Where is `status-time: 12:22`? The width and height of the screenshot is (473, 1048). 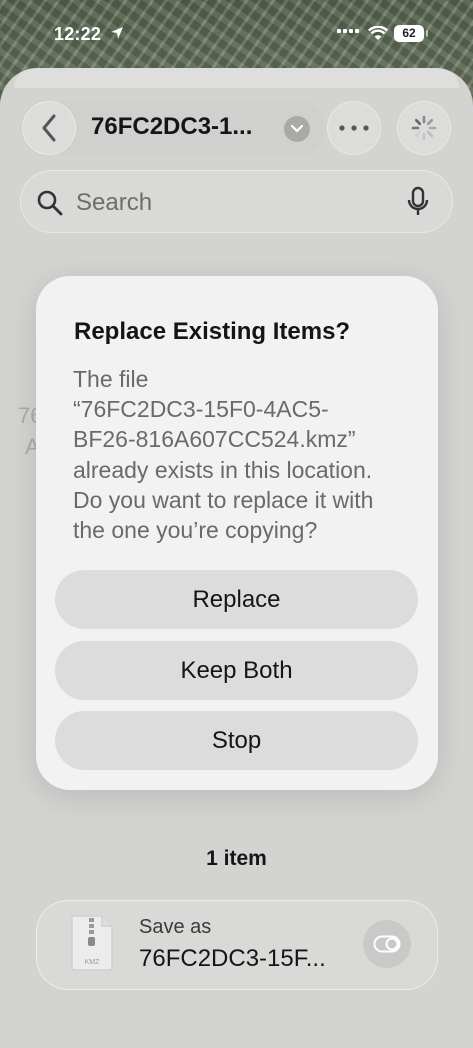 status-time: 12:22 is located at coordinates (78, 34).